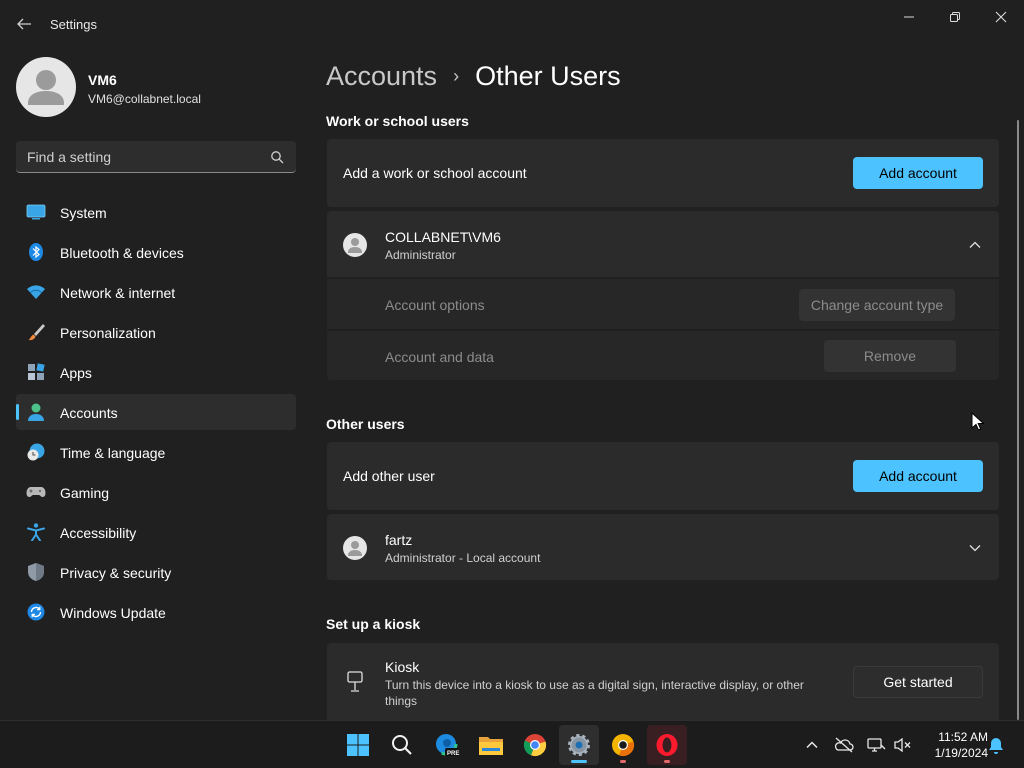  I want to click on start-button, so click(358, 745).